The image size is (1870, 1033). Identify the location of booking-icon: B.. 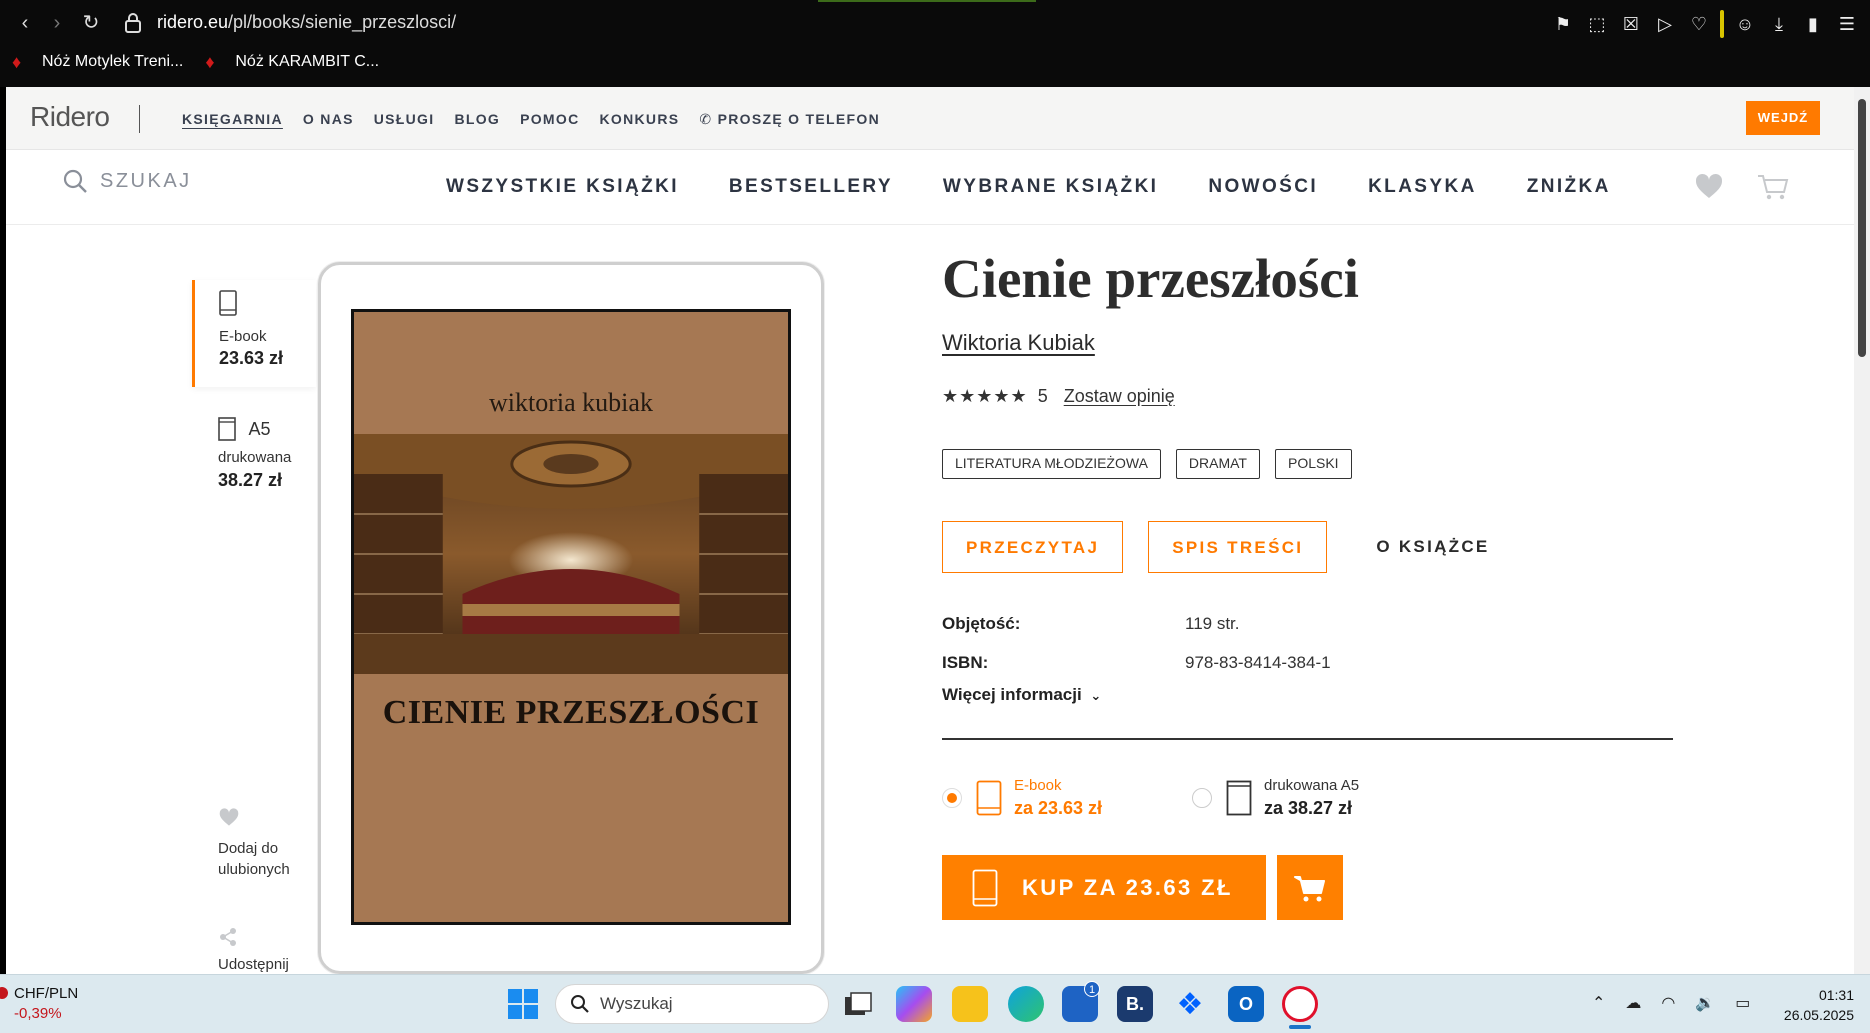
(1135, 1004).